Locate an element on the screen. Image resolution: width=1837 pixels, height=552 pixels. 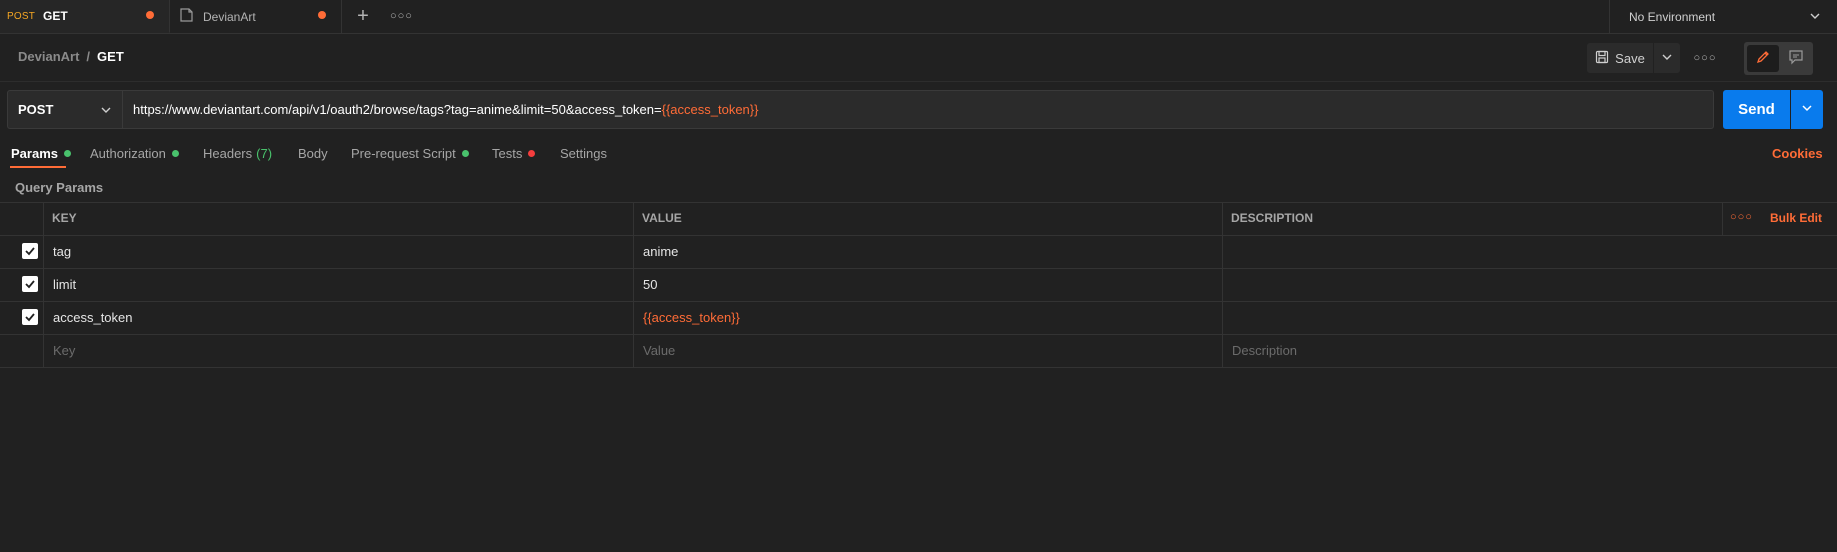
tab-request-get: POST GET is located at coordinates (85, 16).